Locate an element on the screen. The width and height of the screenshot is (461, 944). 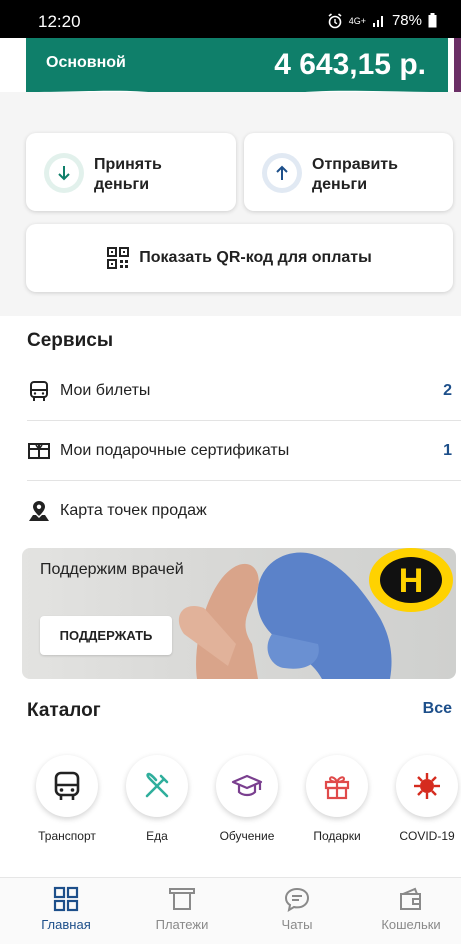
battery-percent: 78% is located at coordinates (406, 20).